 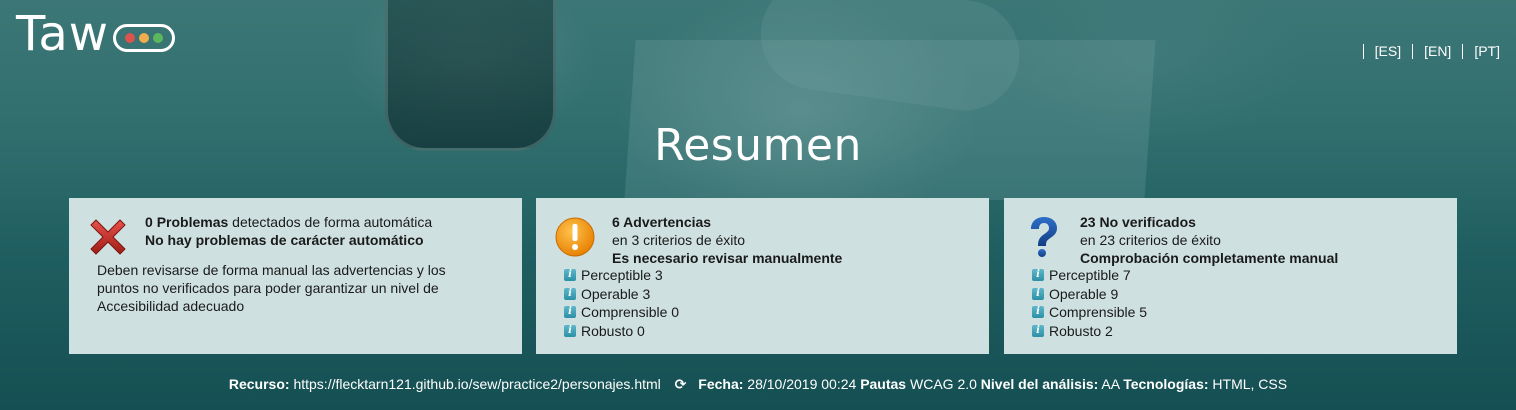 I want to click on guidelines-value: WCAG 2.0, so click(x=943, y=384).